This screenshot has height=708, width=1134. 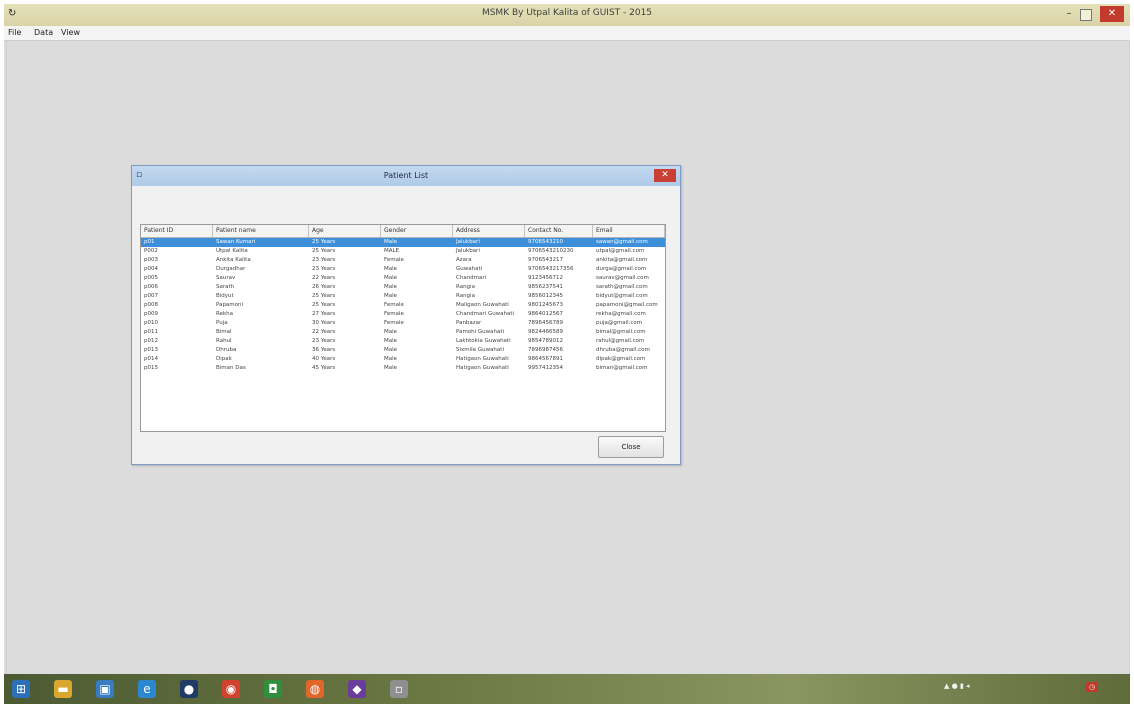 I want to click on close-button: ✕, so click(x=1112, y=14).